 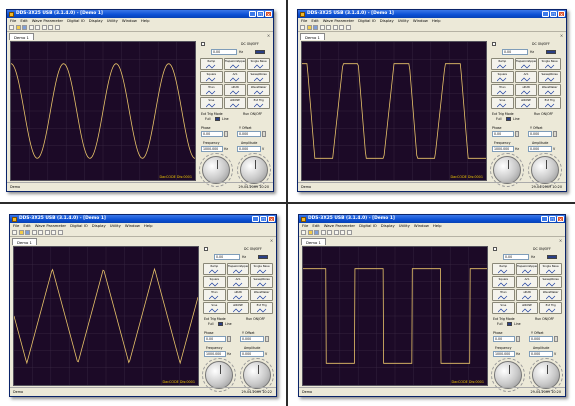 I want to click on offset-spinner, so click(x=556, y=339).